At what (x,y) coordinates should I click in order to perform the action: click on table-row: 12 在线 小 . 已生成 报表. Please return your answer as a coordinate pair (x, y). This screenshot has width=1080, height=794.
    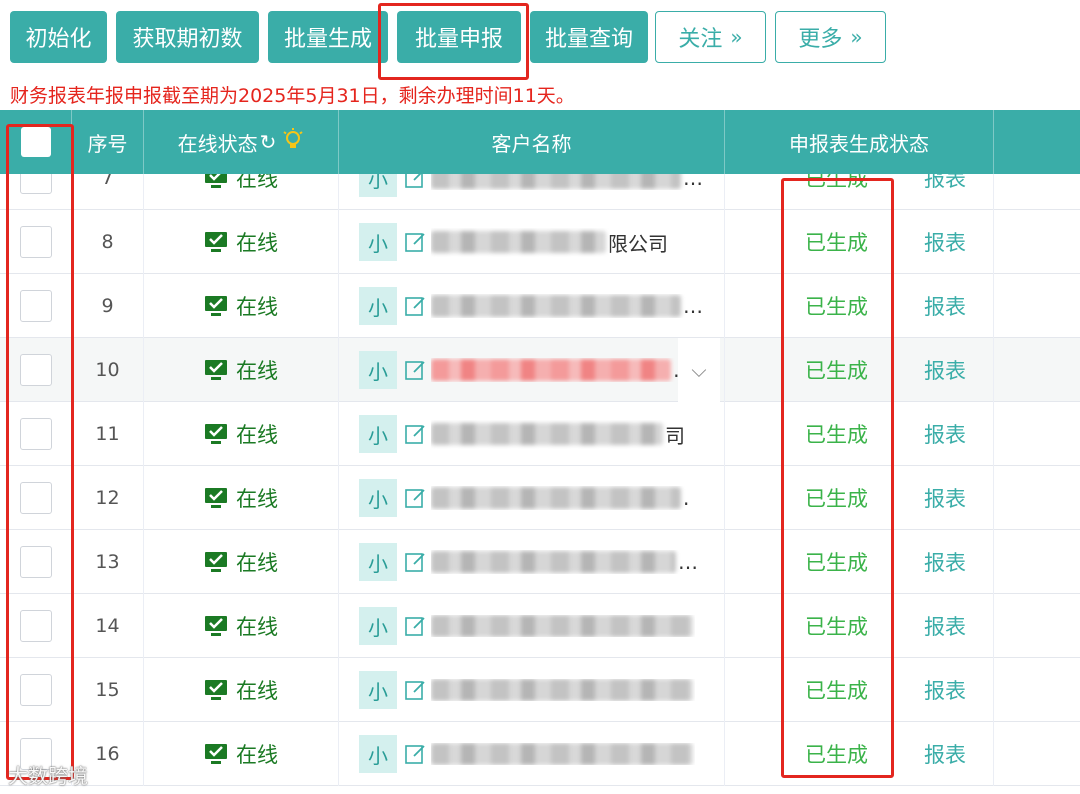
    Looking at the image, I should click on (540, 498).